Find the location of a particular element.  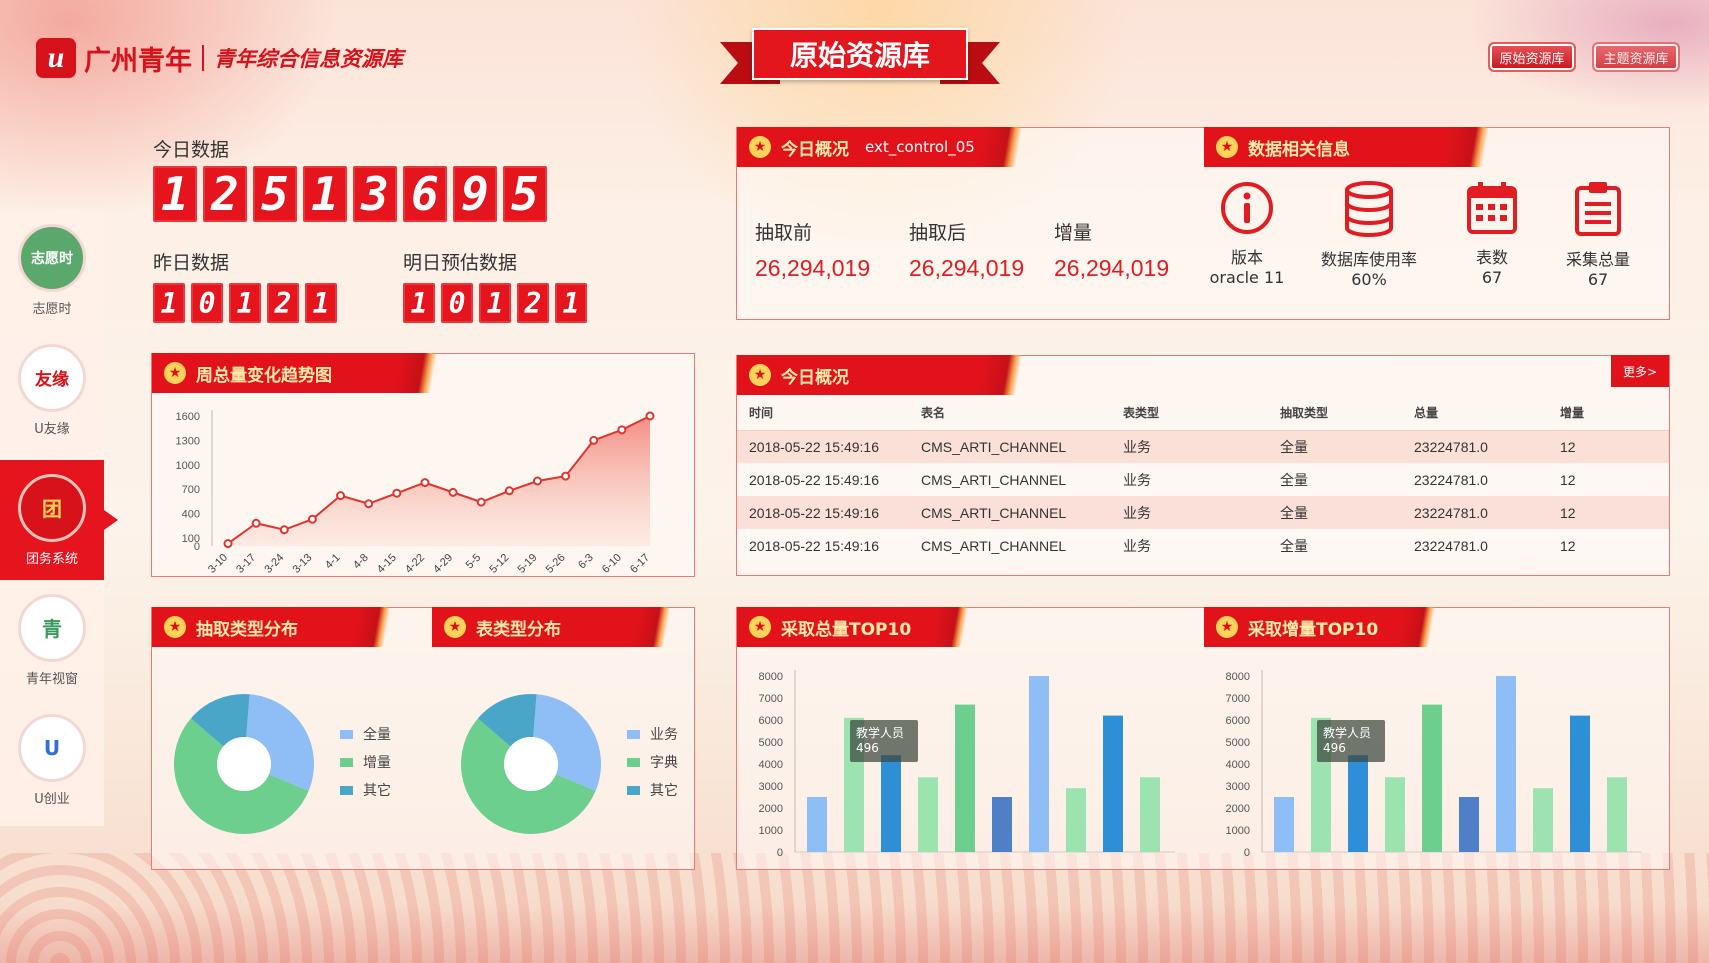

overview-title-bar: ★ 今日概况 ext_control_05 is located at coordinates (892, 147).